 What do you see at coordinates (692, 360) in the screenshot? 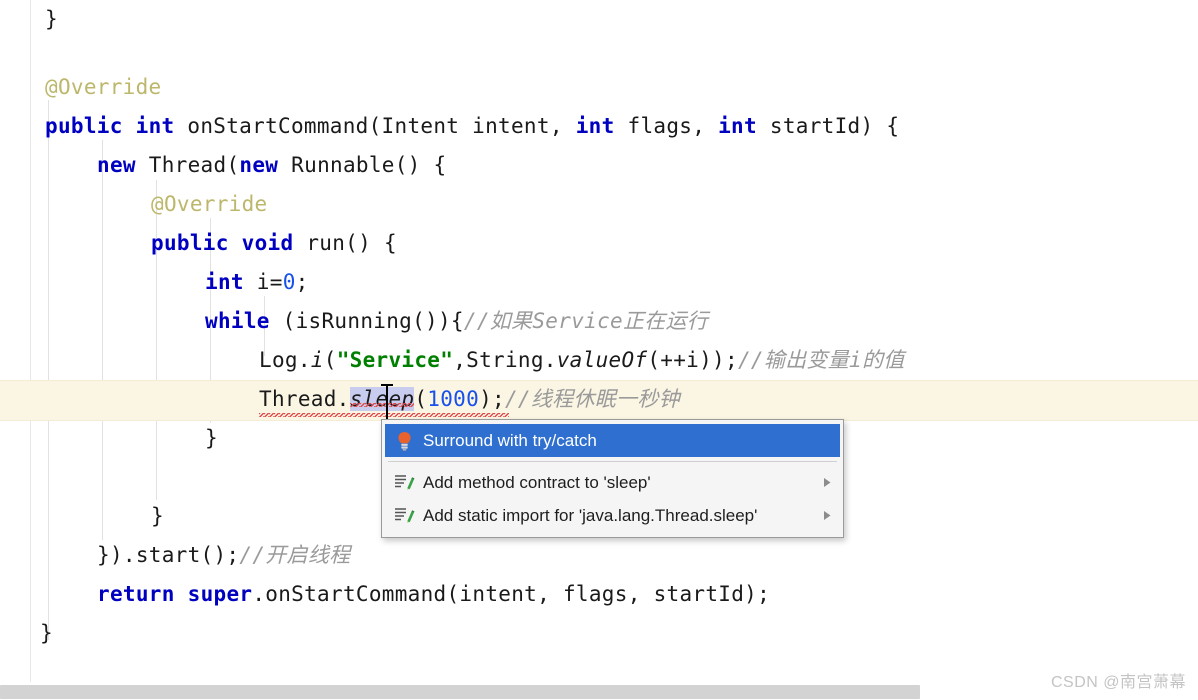
I see `code-token-plain: (++i));` at bounding box center [692, 360].